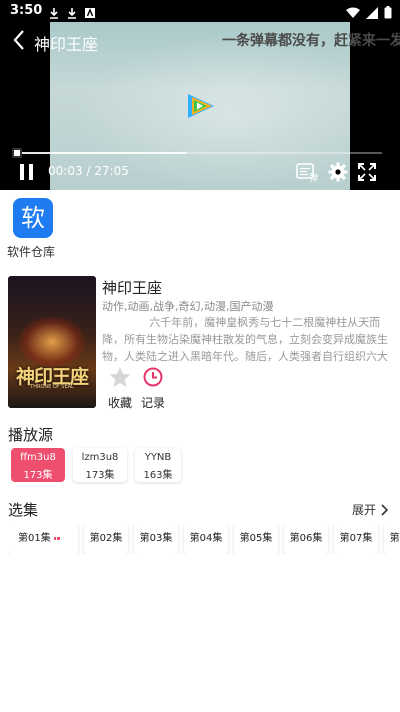 This screenshot has height=712, width=400. What do you see at coordinates (158, 457) in the screenshot?
I see `source-name: YYNB` at bounding box center [158, 457].